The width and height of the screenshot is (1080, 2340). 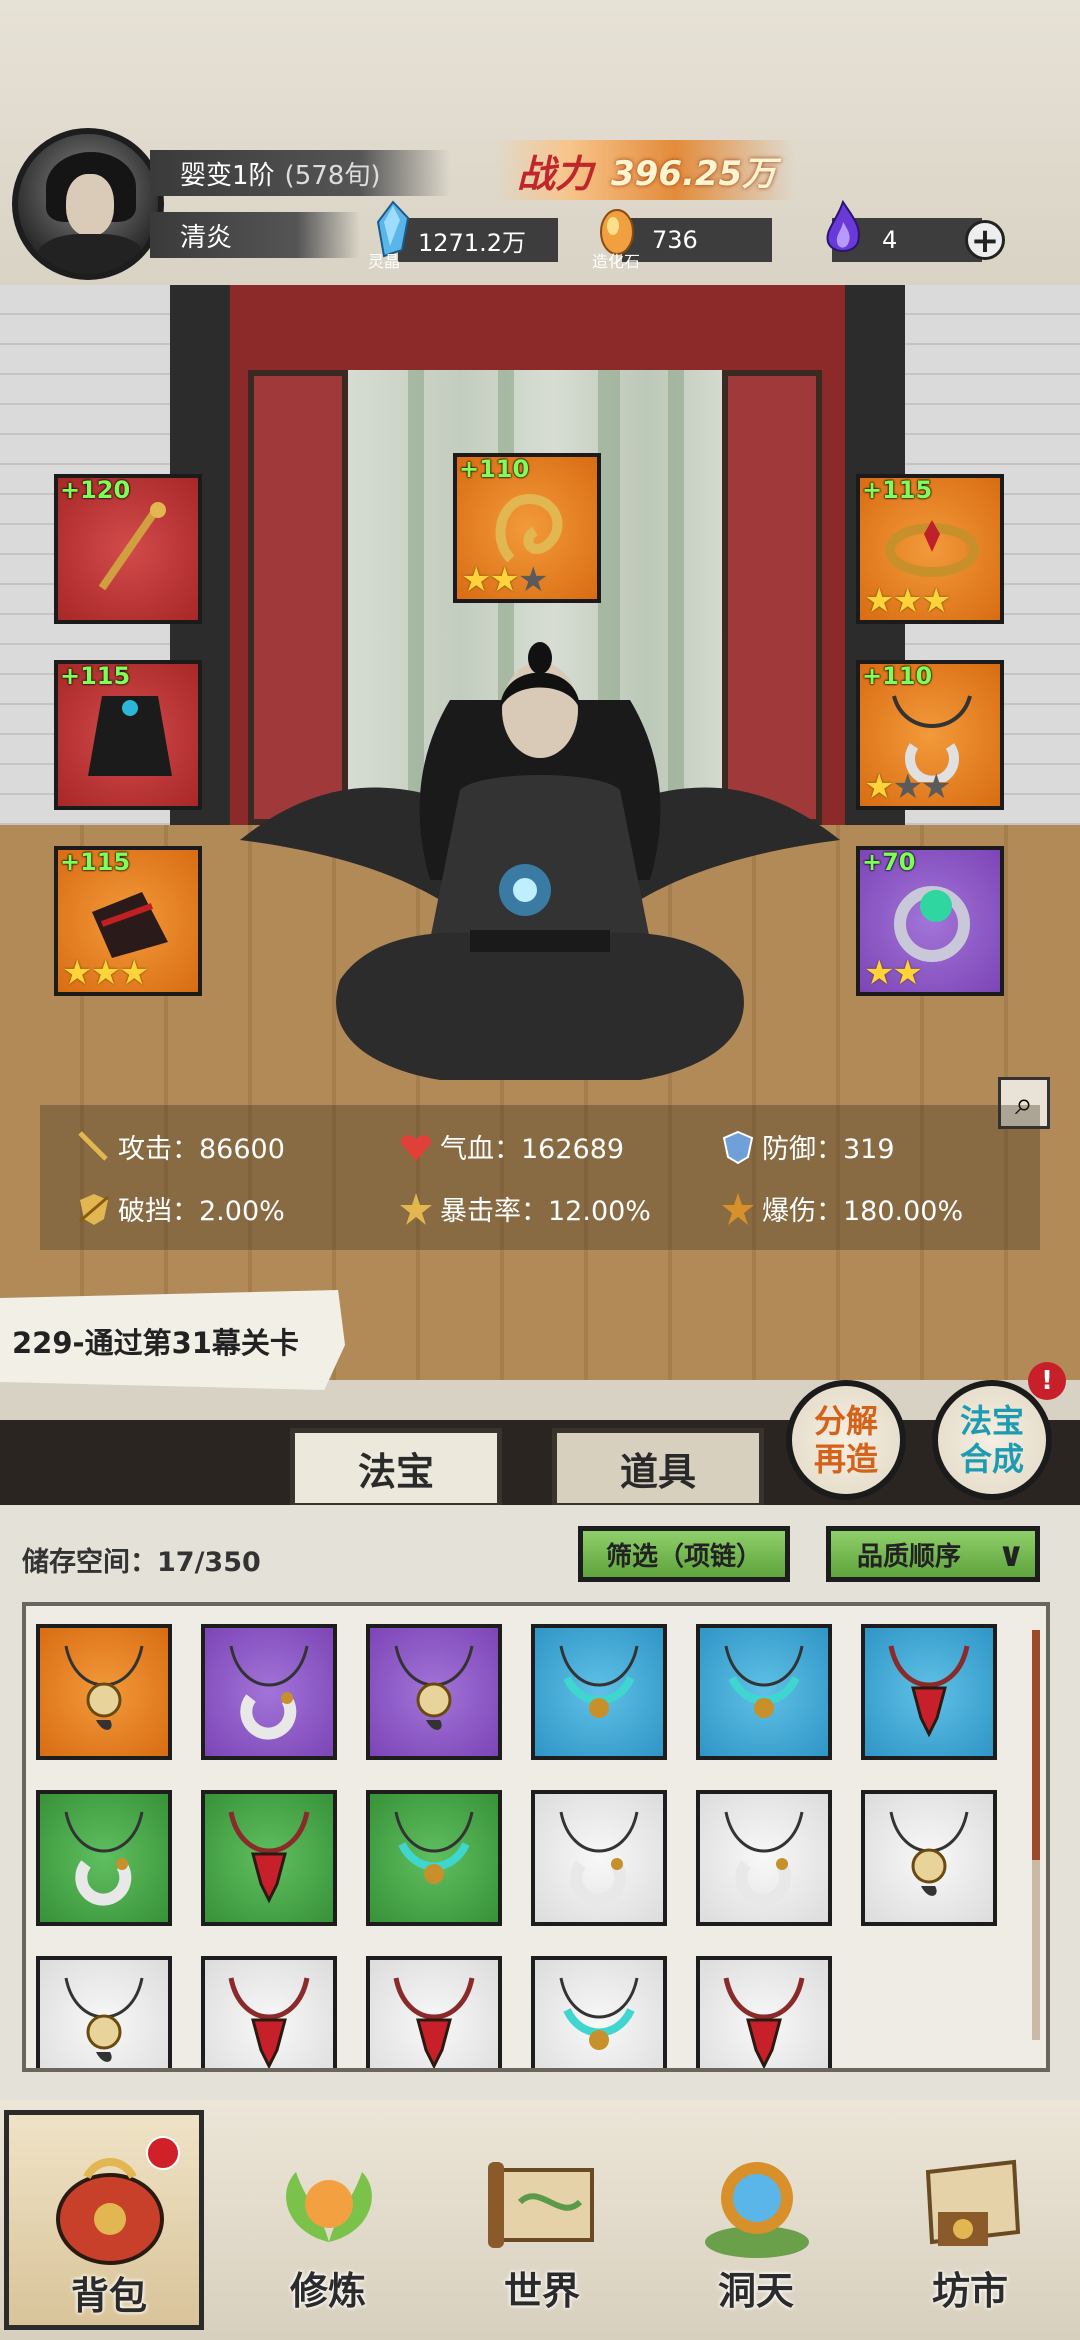 I want to click on equip-slot-necklace: +110 ★★★, so click(x=930, y=735).